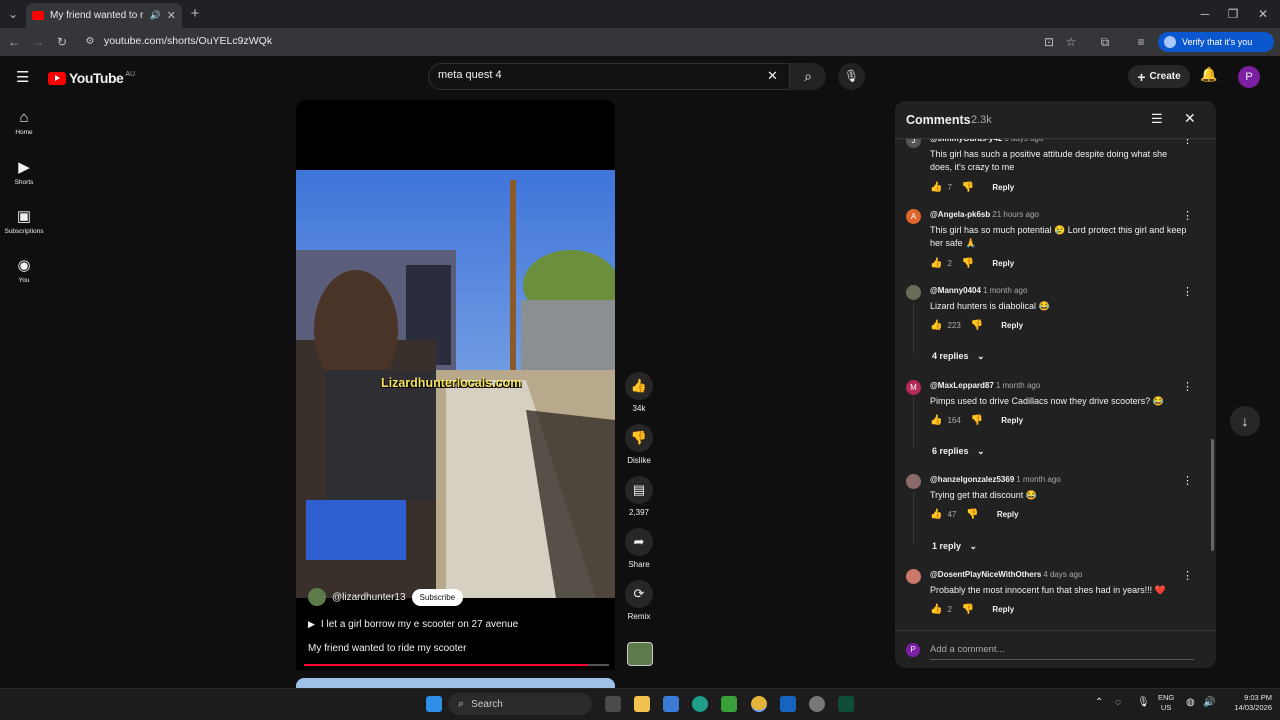  I want to click on view-replies-button: 1 reply ⌄, so click(954, 546).